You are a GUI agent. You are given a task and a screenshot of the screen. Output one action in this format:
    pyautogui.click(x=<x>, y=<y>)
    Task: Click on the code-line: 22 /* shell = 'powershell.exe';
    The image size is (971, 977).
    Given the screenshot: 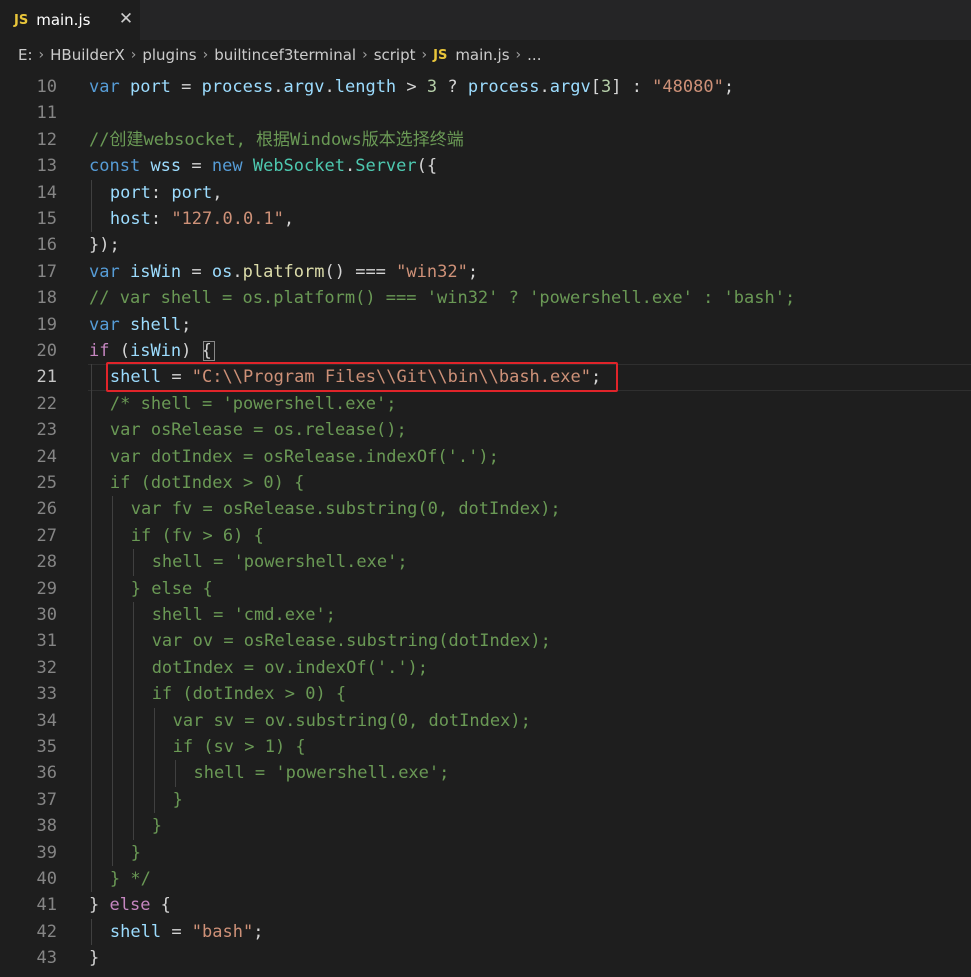 What is the action you would take?
    pyautogui.click(x=485, y=404)
    